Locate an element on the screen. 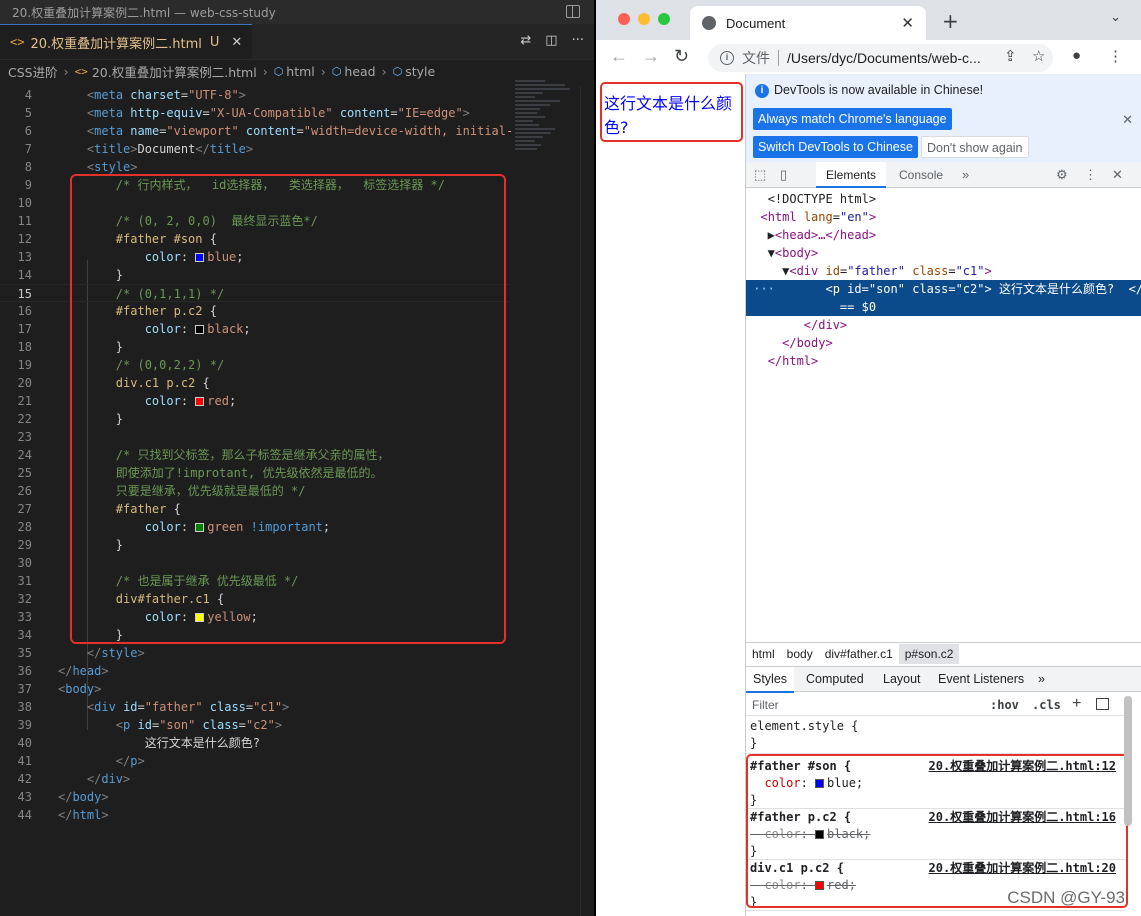 This screenshot has width=1141, height=916. tab-console: Console is located at coordinates (921, 175).